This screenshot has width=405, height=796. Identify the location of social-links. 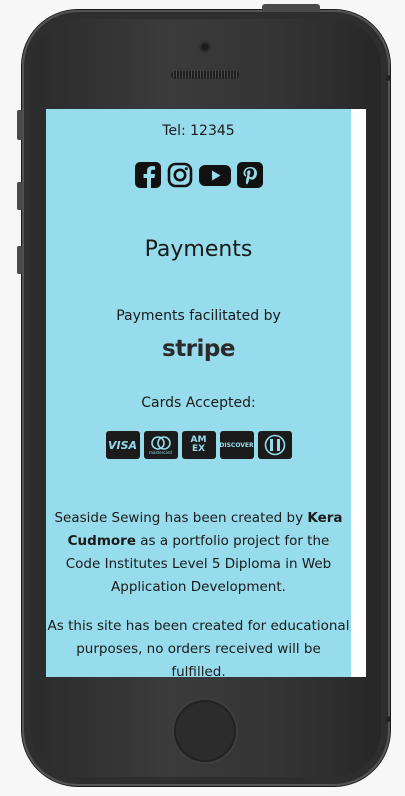
(198, 175).